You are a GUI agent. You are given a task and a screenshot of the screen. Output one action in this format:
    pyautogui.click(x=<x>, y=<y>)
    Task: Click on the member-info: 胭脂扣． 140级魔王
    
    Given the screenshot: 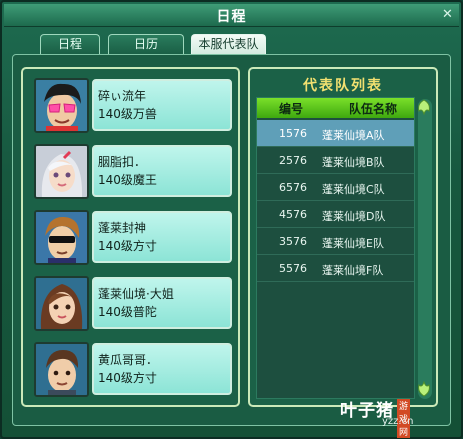 What is the action you would take?
    pyautogui.click(x=162, y=171)
    